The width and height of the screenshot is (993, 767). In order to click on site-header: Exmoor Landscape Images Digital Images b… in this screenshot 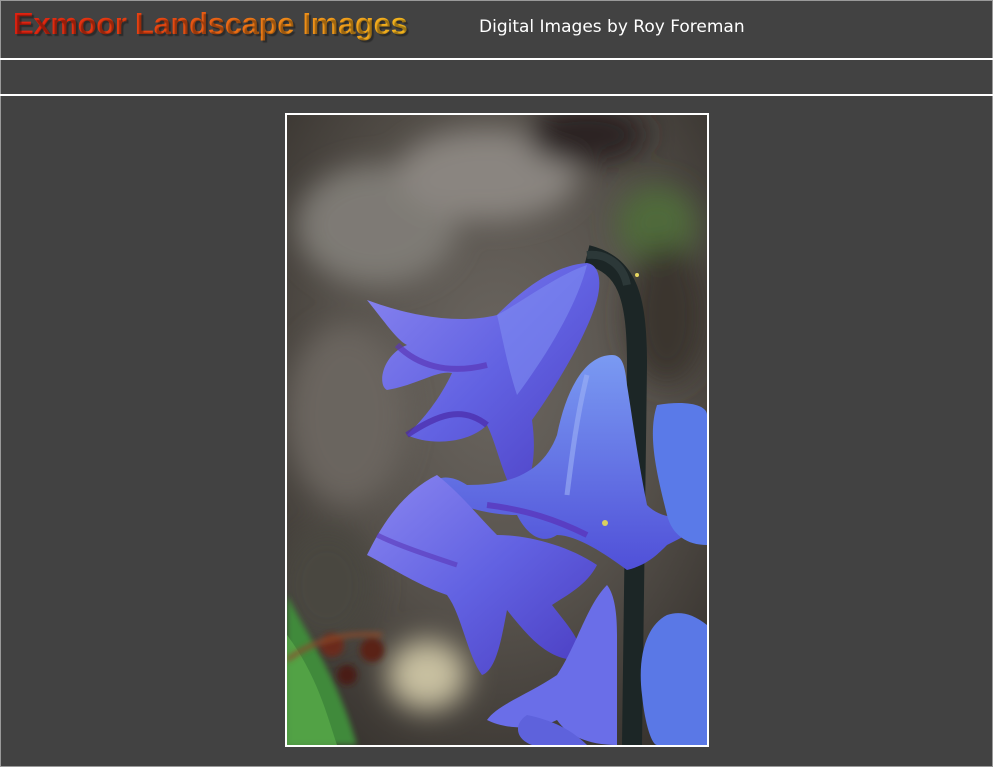, I will do `click(496, 29)`.